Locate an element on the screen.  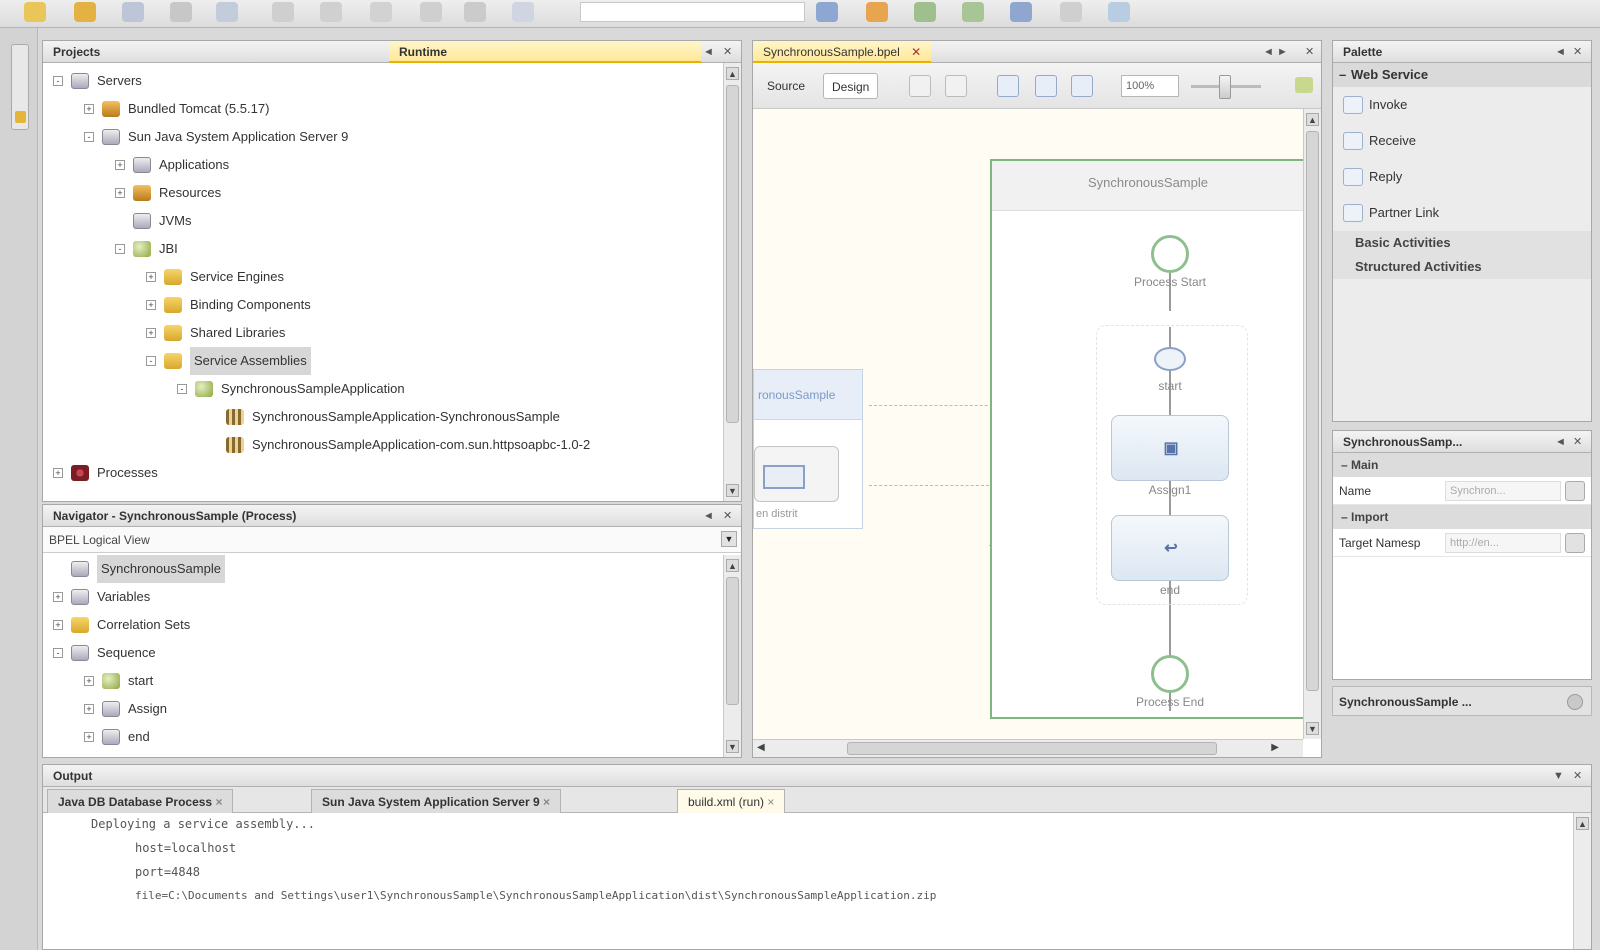
toolbar-search-input is located at coordinates (692, 12).